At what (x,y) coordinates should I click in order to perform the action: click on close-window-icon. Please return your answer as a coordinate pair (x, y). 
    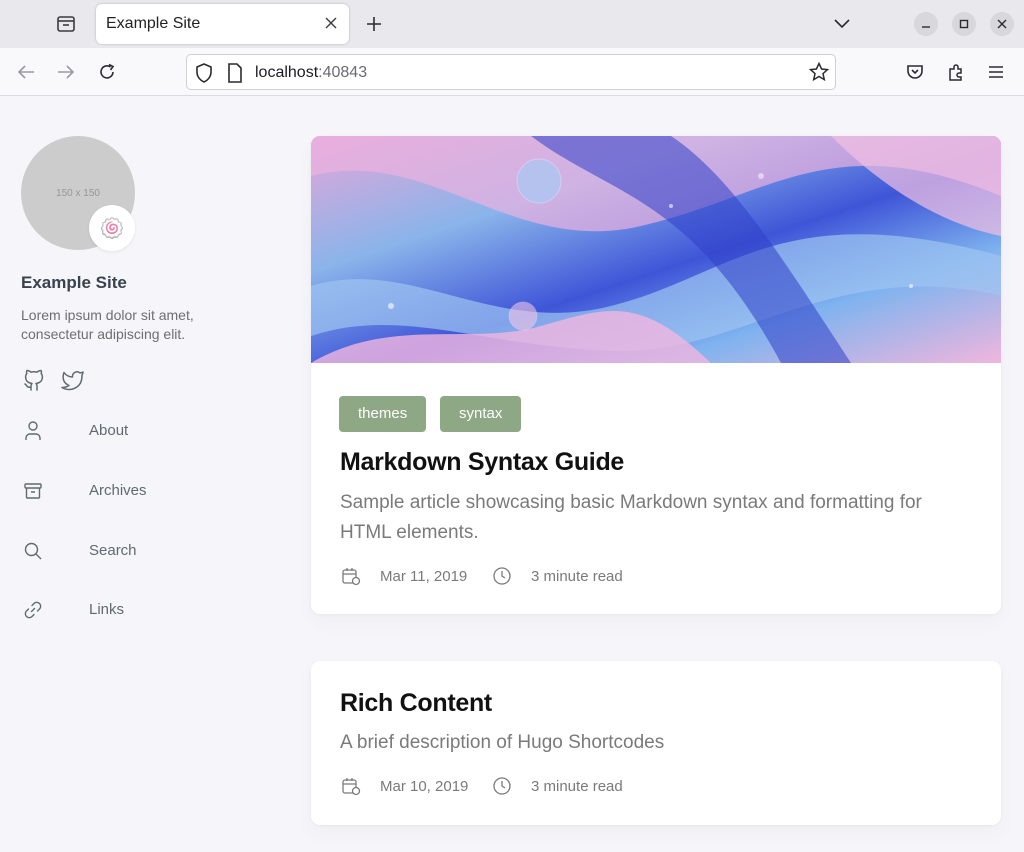
    Looking at the image, I should click on (1002, 24).